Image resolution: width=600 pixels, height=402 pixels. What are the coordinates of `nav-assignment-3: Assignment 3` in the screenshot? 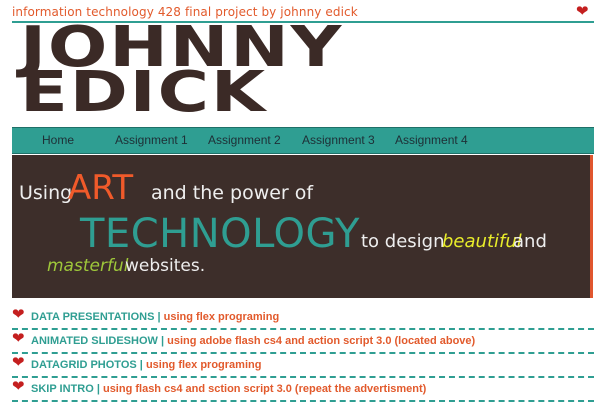 It's located at (338, 140).